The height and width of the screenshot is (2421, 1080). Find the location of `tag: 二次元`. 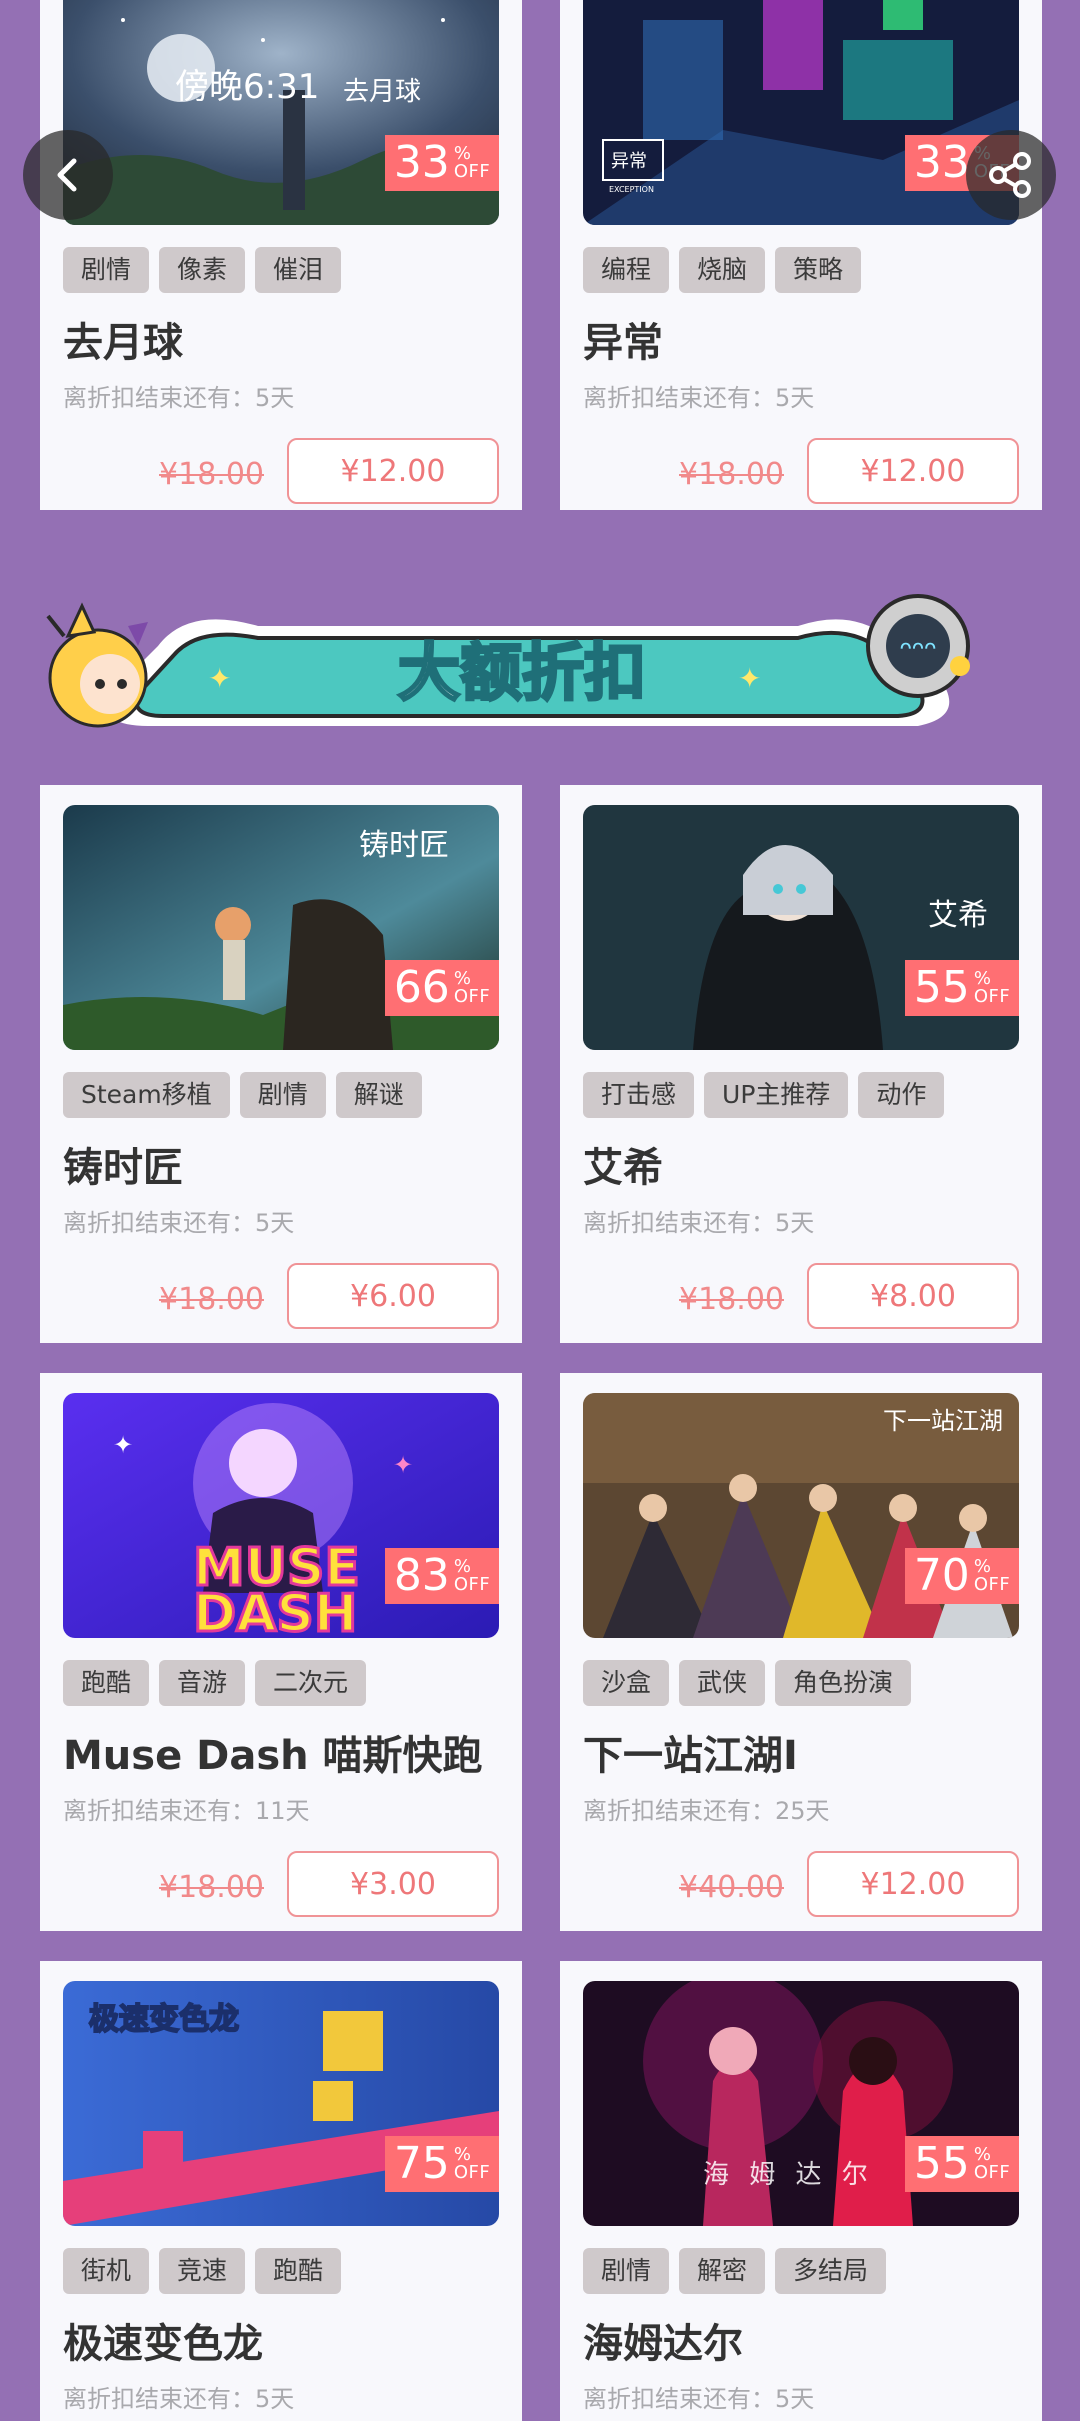

tag: 二次元 is located at coordinates (311, 1683).